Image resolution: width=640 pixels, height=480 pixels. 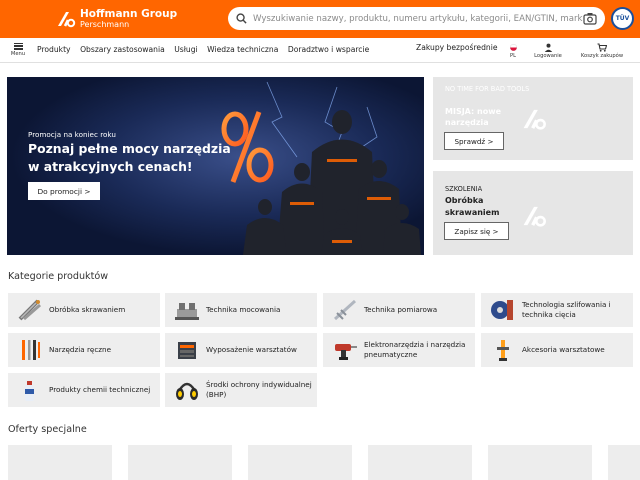 What do you see at coordinates (473, 111) in the screenshot?
I see `side-card-mission-title-line1: MISJA: nowe` at bounding box center [473, 111].